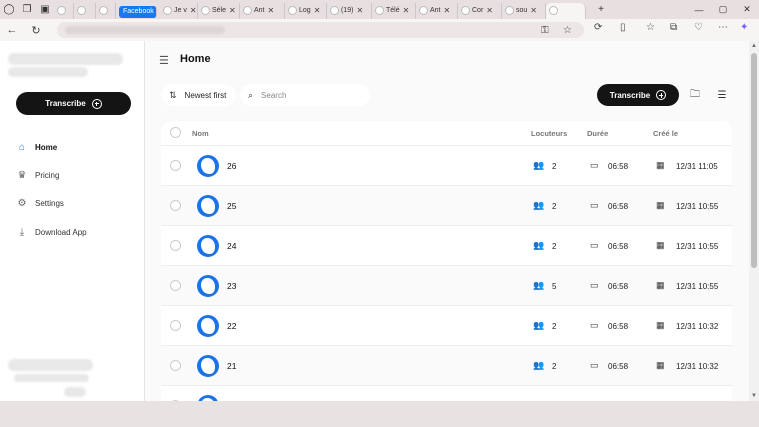  I want to click on duration-icon: ▭, so click(594, 325).